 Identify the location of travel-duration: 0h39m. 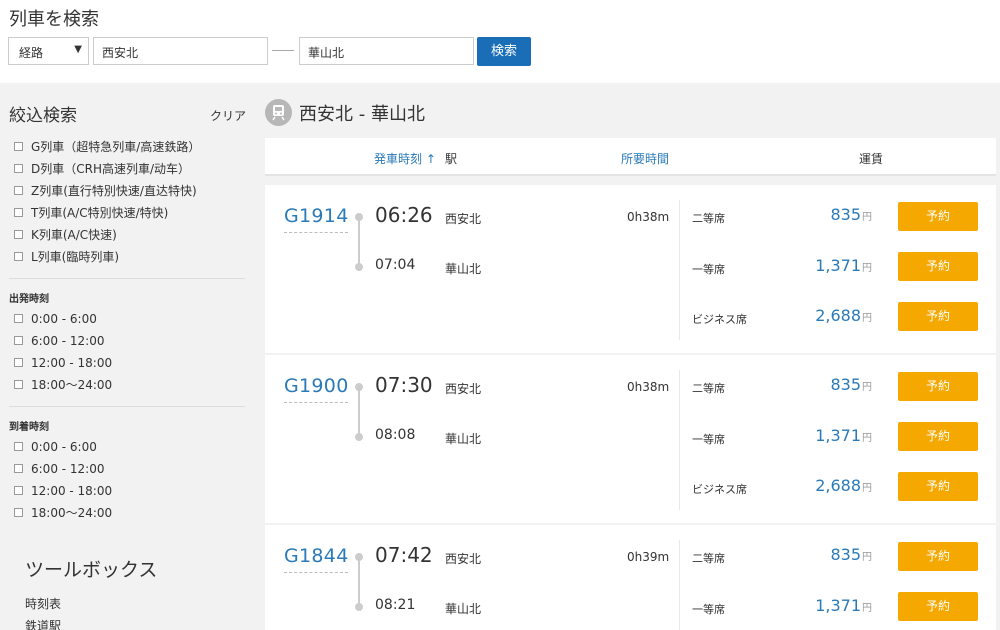
(648, 557).